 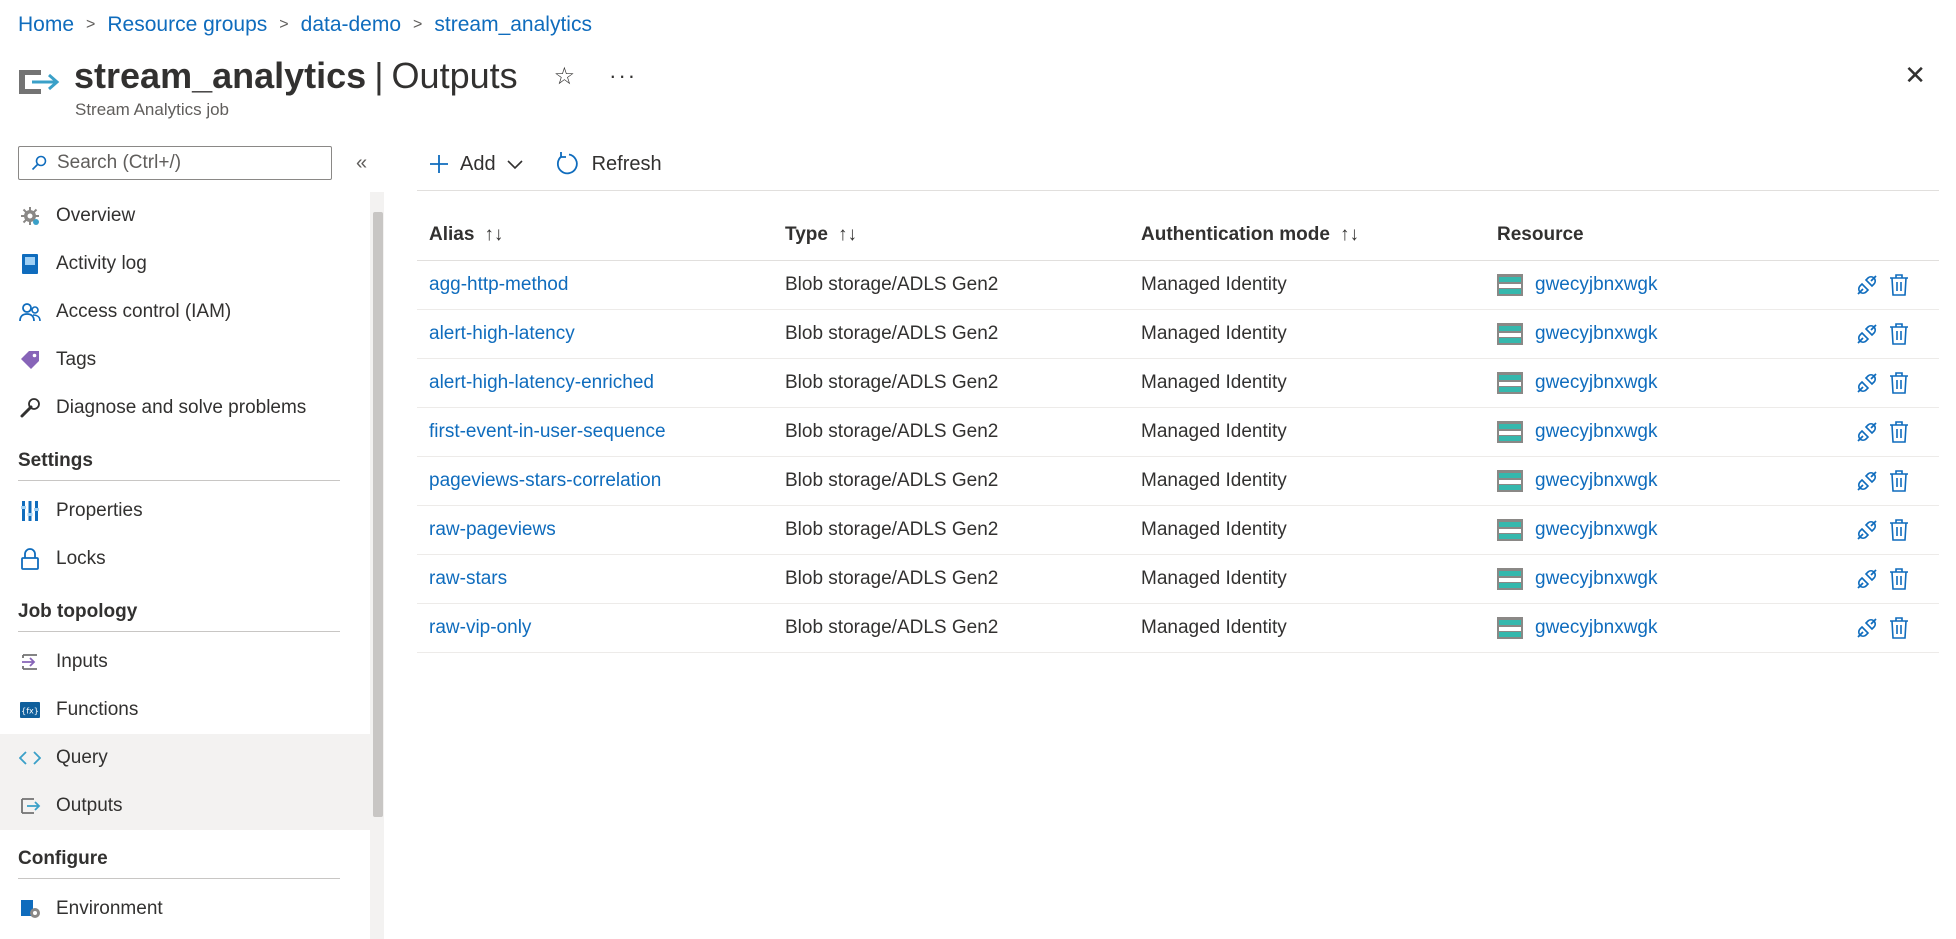 What do you see at coordinates (144, 311) in the screenshot?
I see `sidebar-item-label: Access control (IAM)` at bounding box center [144, 311].